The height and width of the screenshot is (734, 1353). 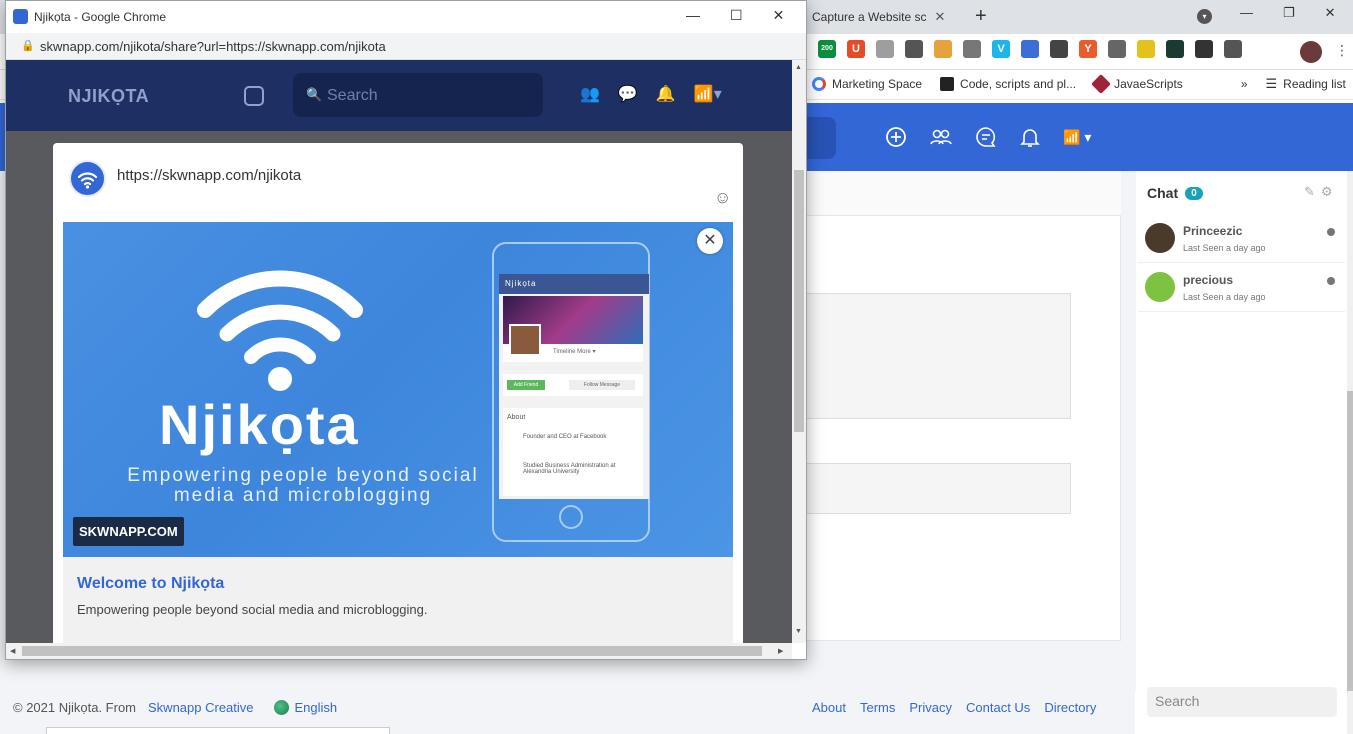 I want to click on bookmark-marketing-space: Marketing Space, so click(x=867, y=84).